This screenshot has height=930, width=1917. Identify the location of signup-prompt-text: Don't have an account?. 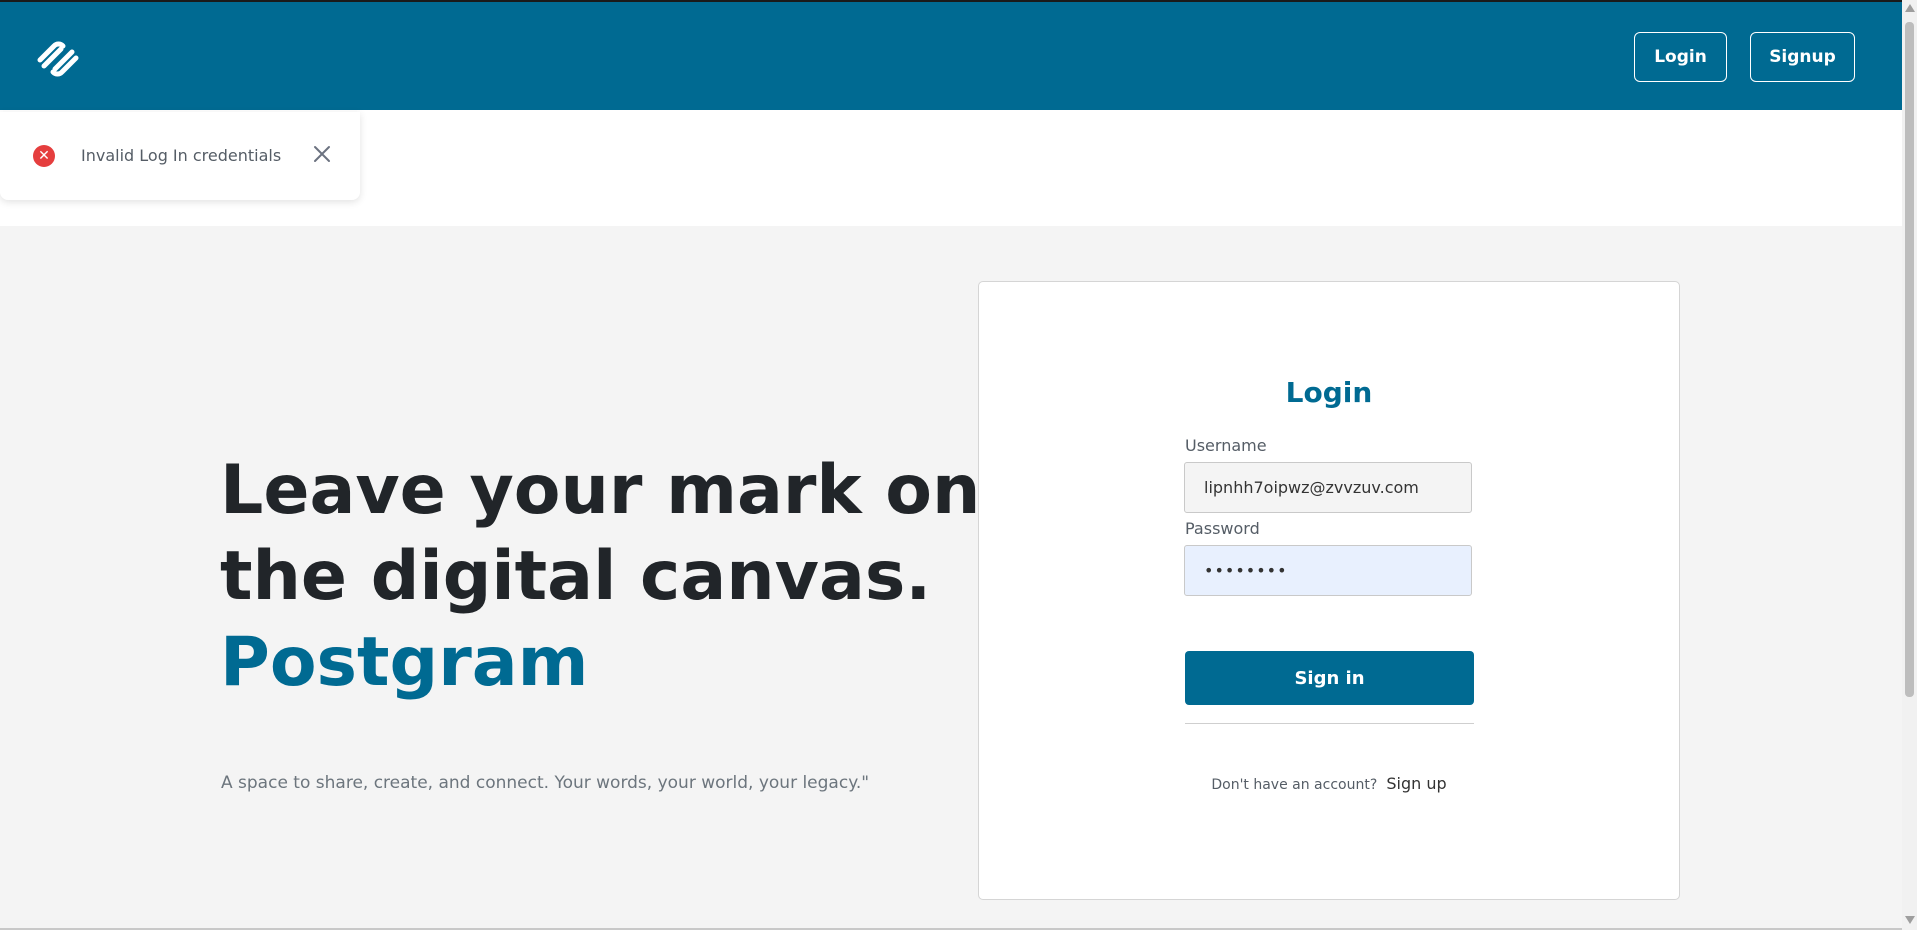
(1294, 785).